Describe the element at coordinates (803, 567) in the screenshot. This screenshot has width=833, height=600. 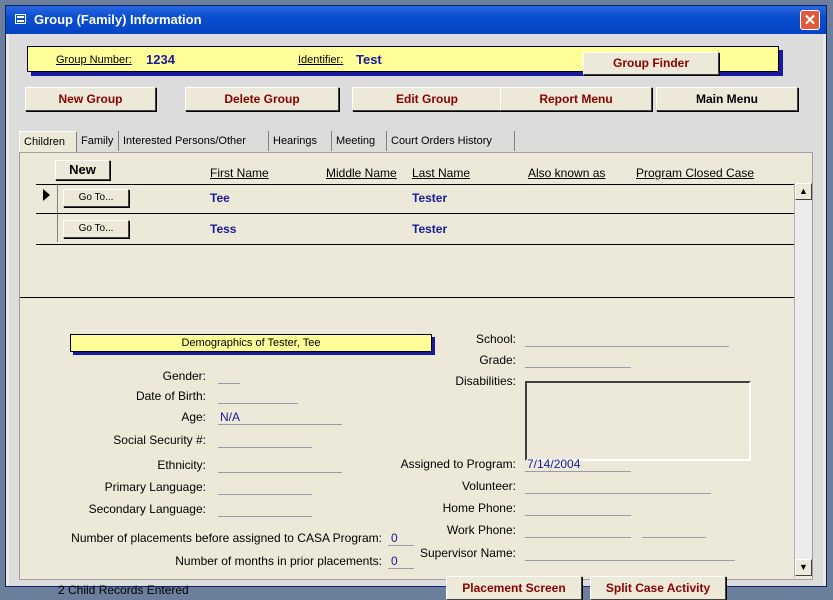
I see `scroll-down-button: ▼` at that location.